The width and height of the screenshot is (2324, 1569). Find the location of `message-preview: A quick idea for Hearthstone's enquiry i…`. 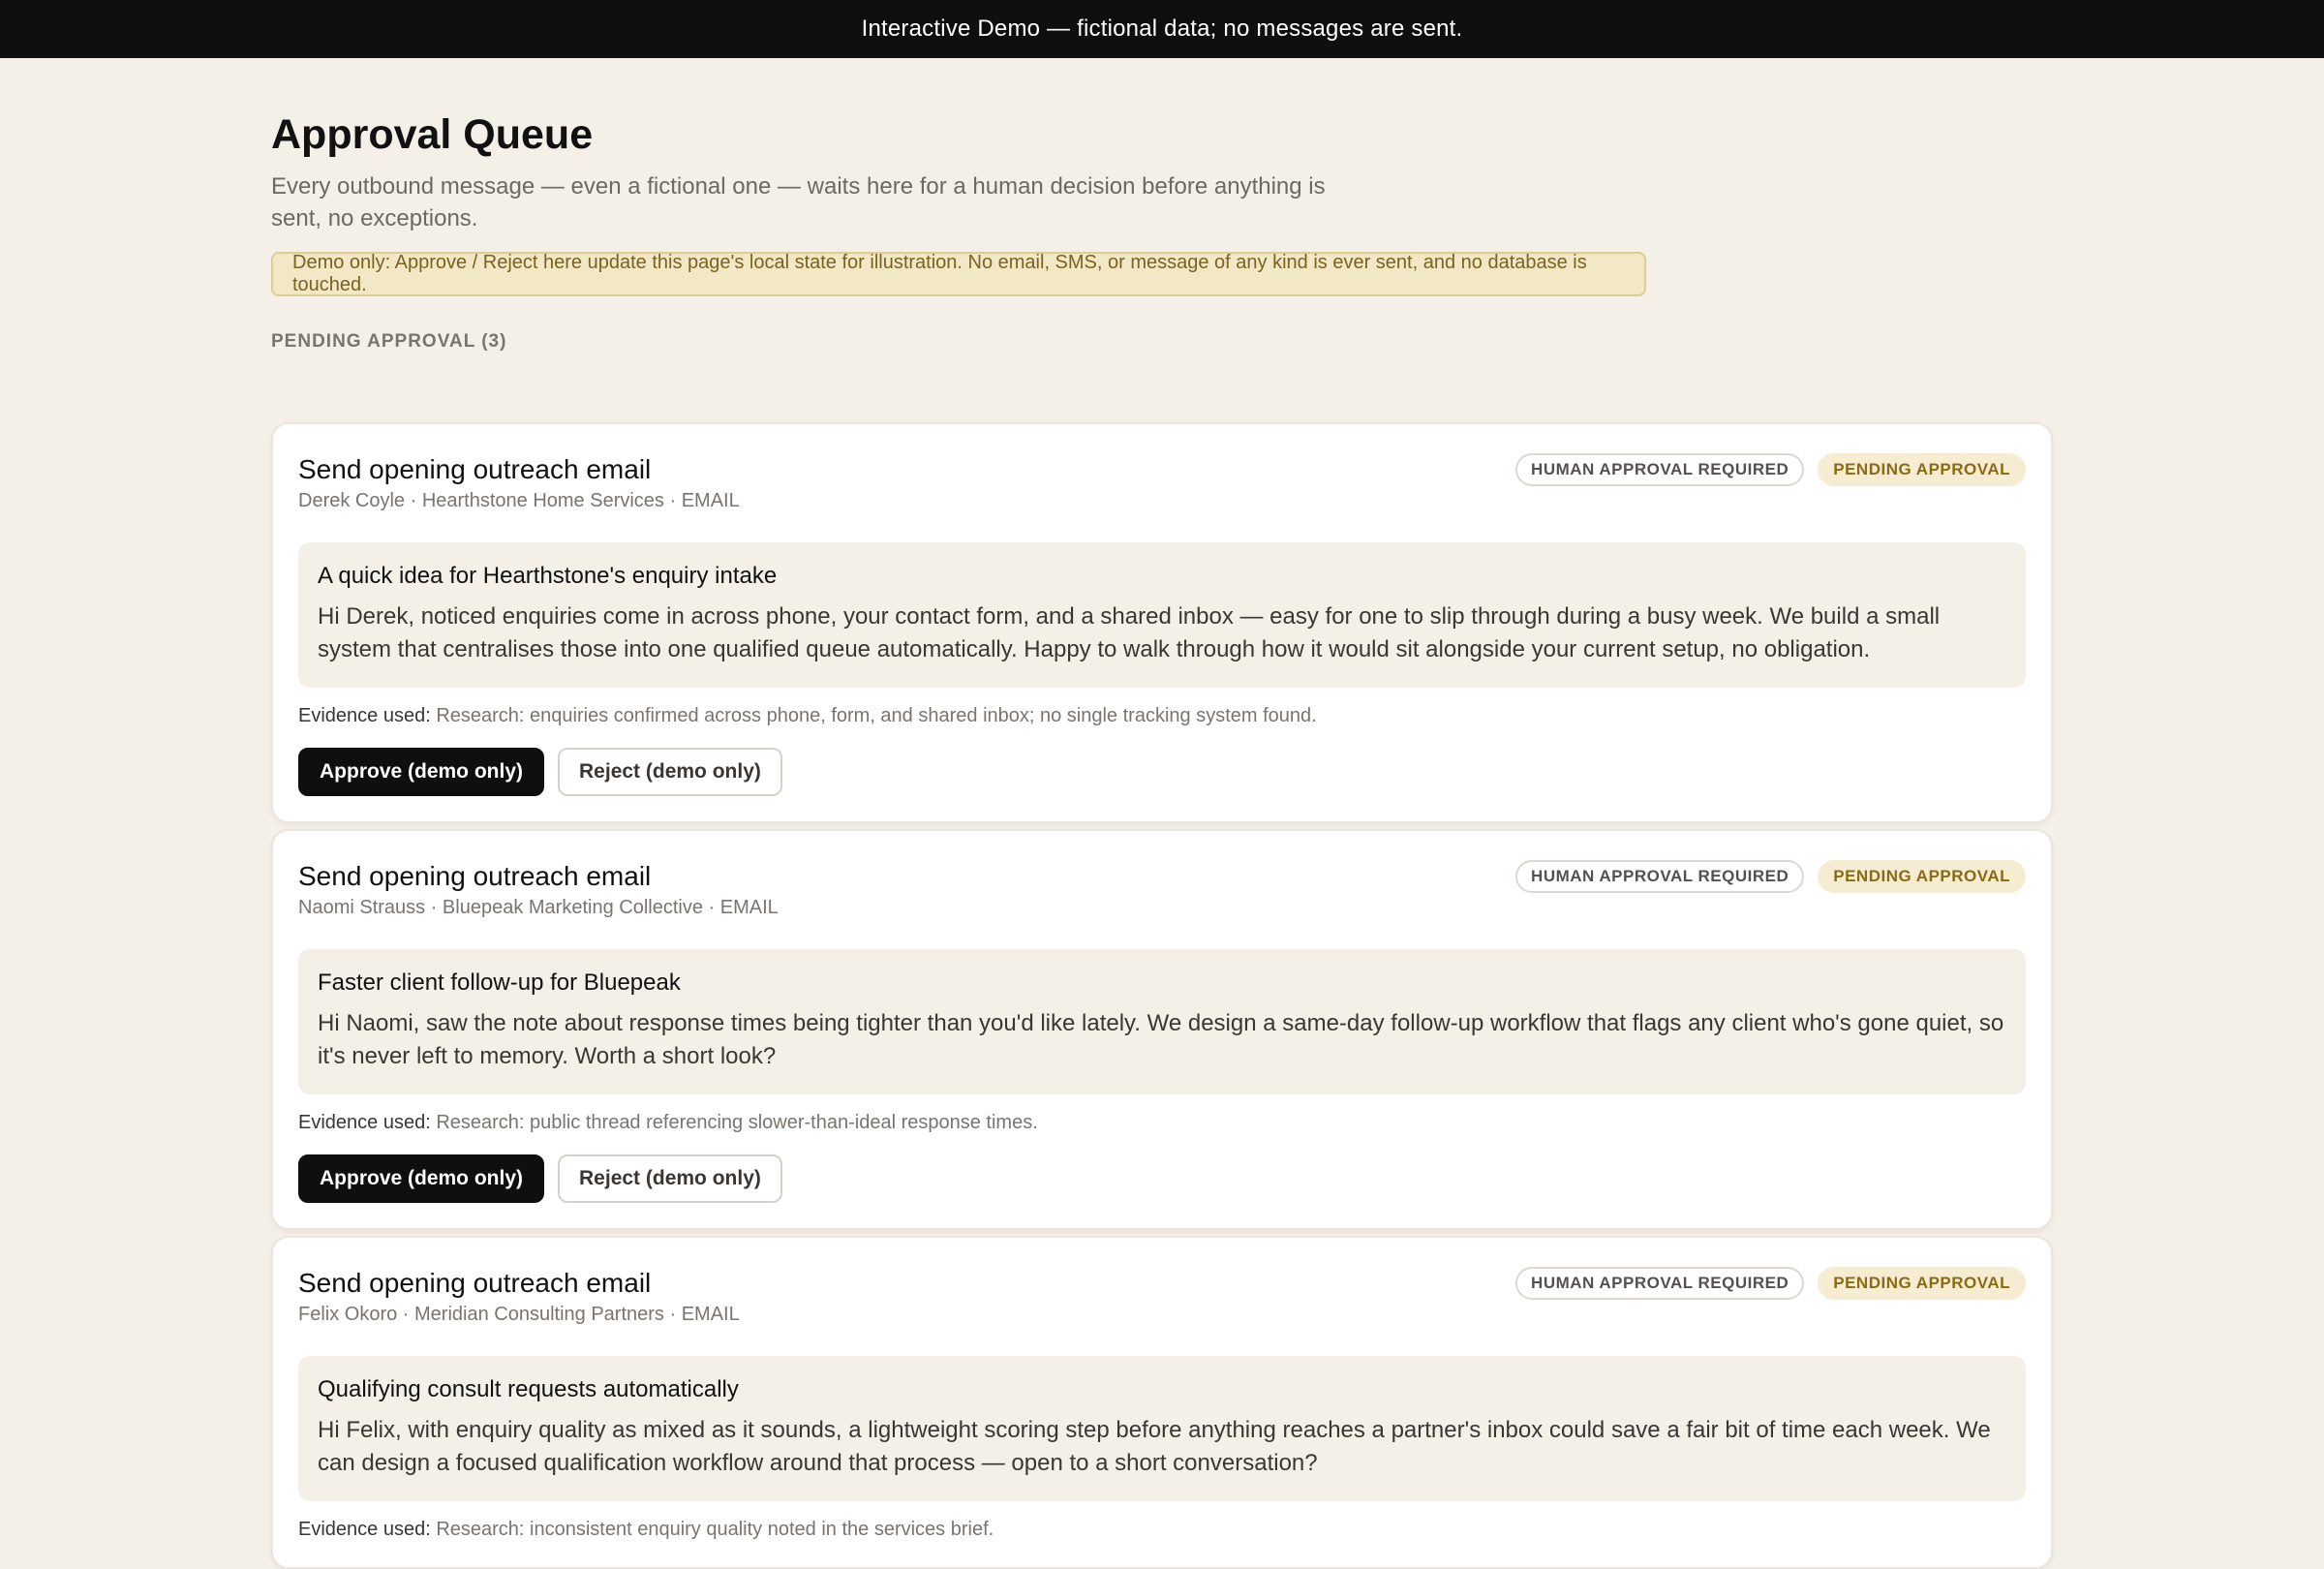

message-preview: A quick idea for Hearthstone's enquiry i… is located at coordinates (1162, 615).